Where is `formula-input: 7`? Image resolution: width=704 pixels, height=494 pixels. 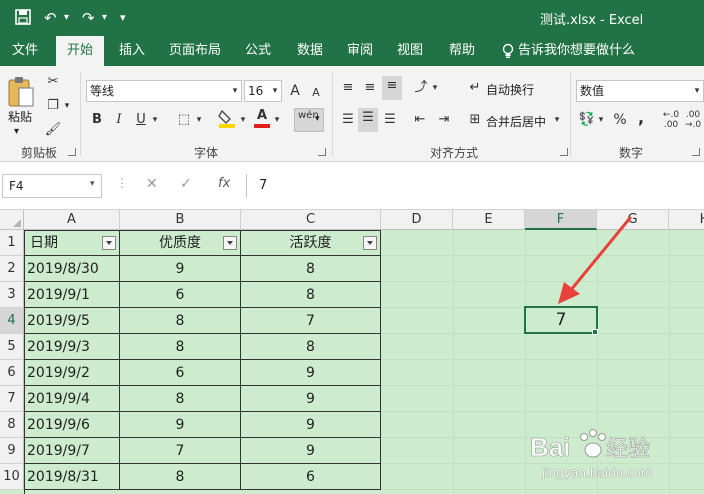 formula-input: 7 is located at coordinates (475, 186).